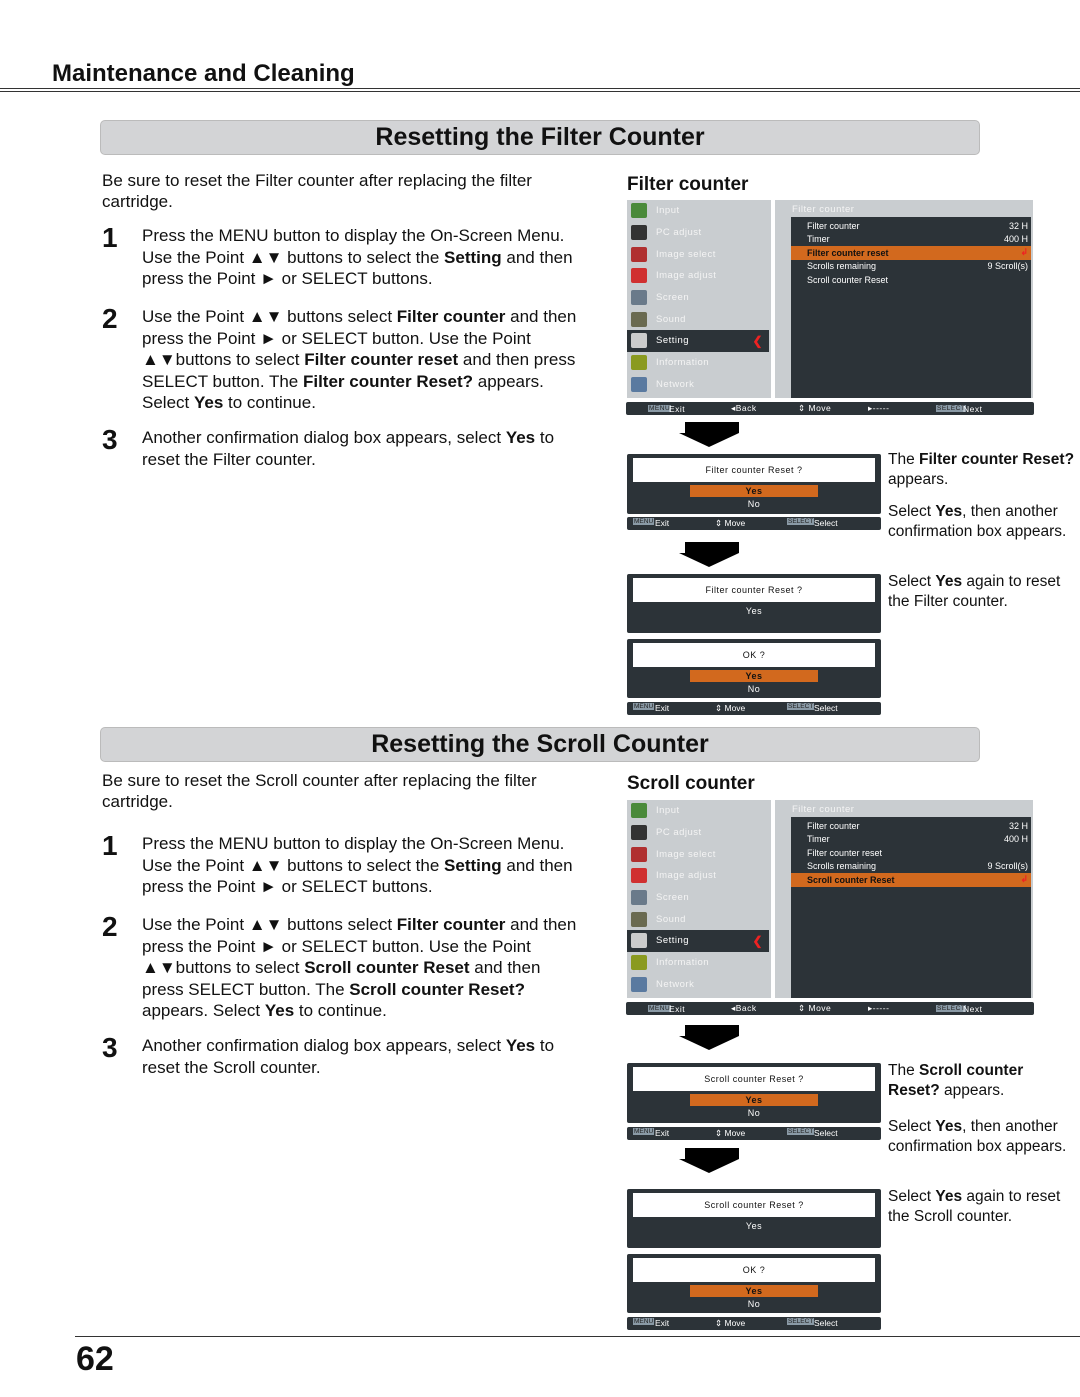 This screenshot has width=1080, height=1397. Describe the element at coordinates (911, 880) in the screenshot. I see `menu-row: Scroll counter Reset ↲` at that location.